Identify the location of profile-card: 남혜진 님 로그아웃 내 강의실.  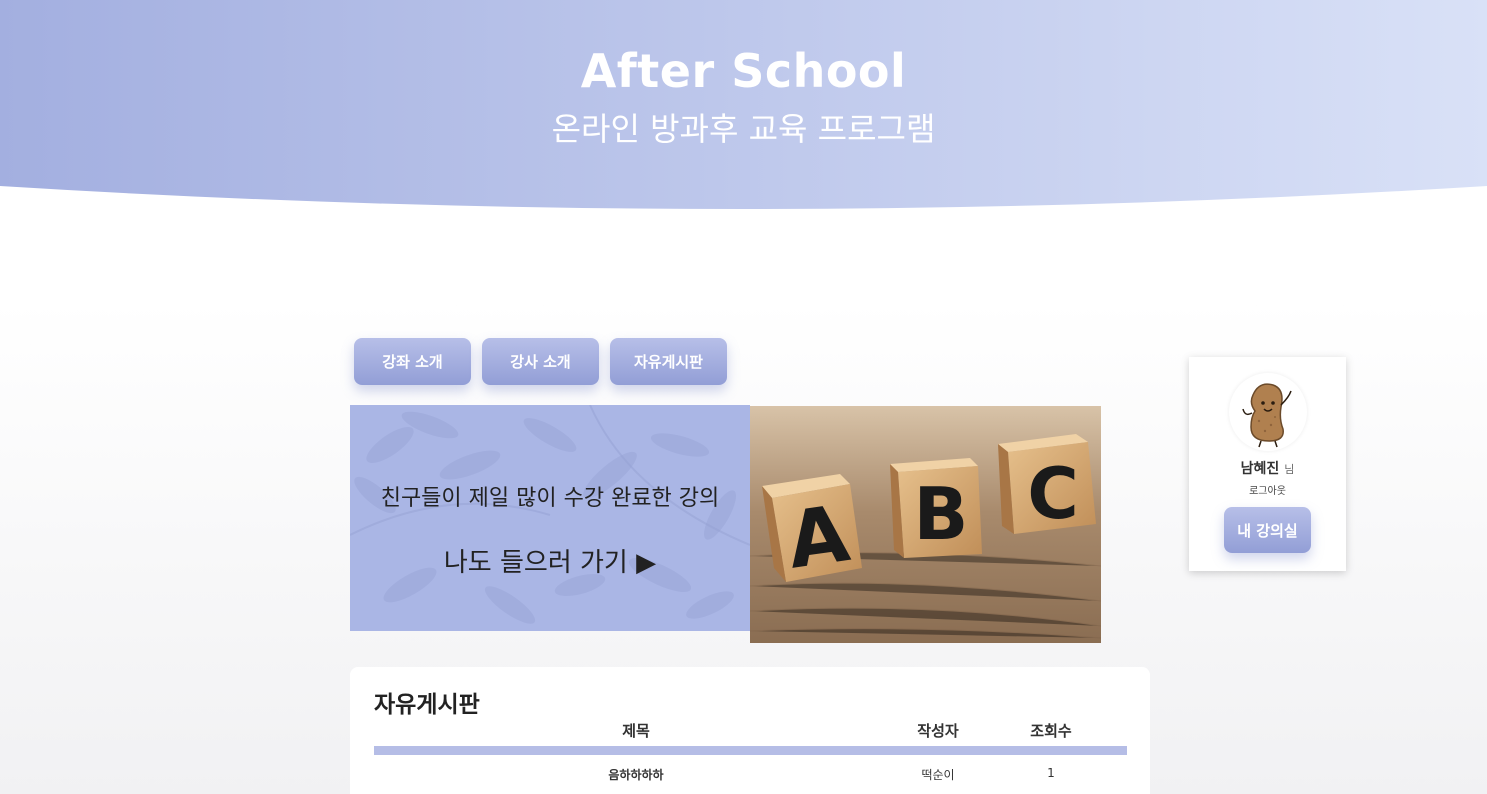
(1267, 464).